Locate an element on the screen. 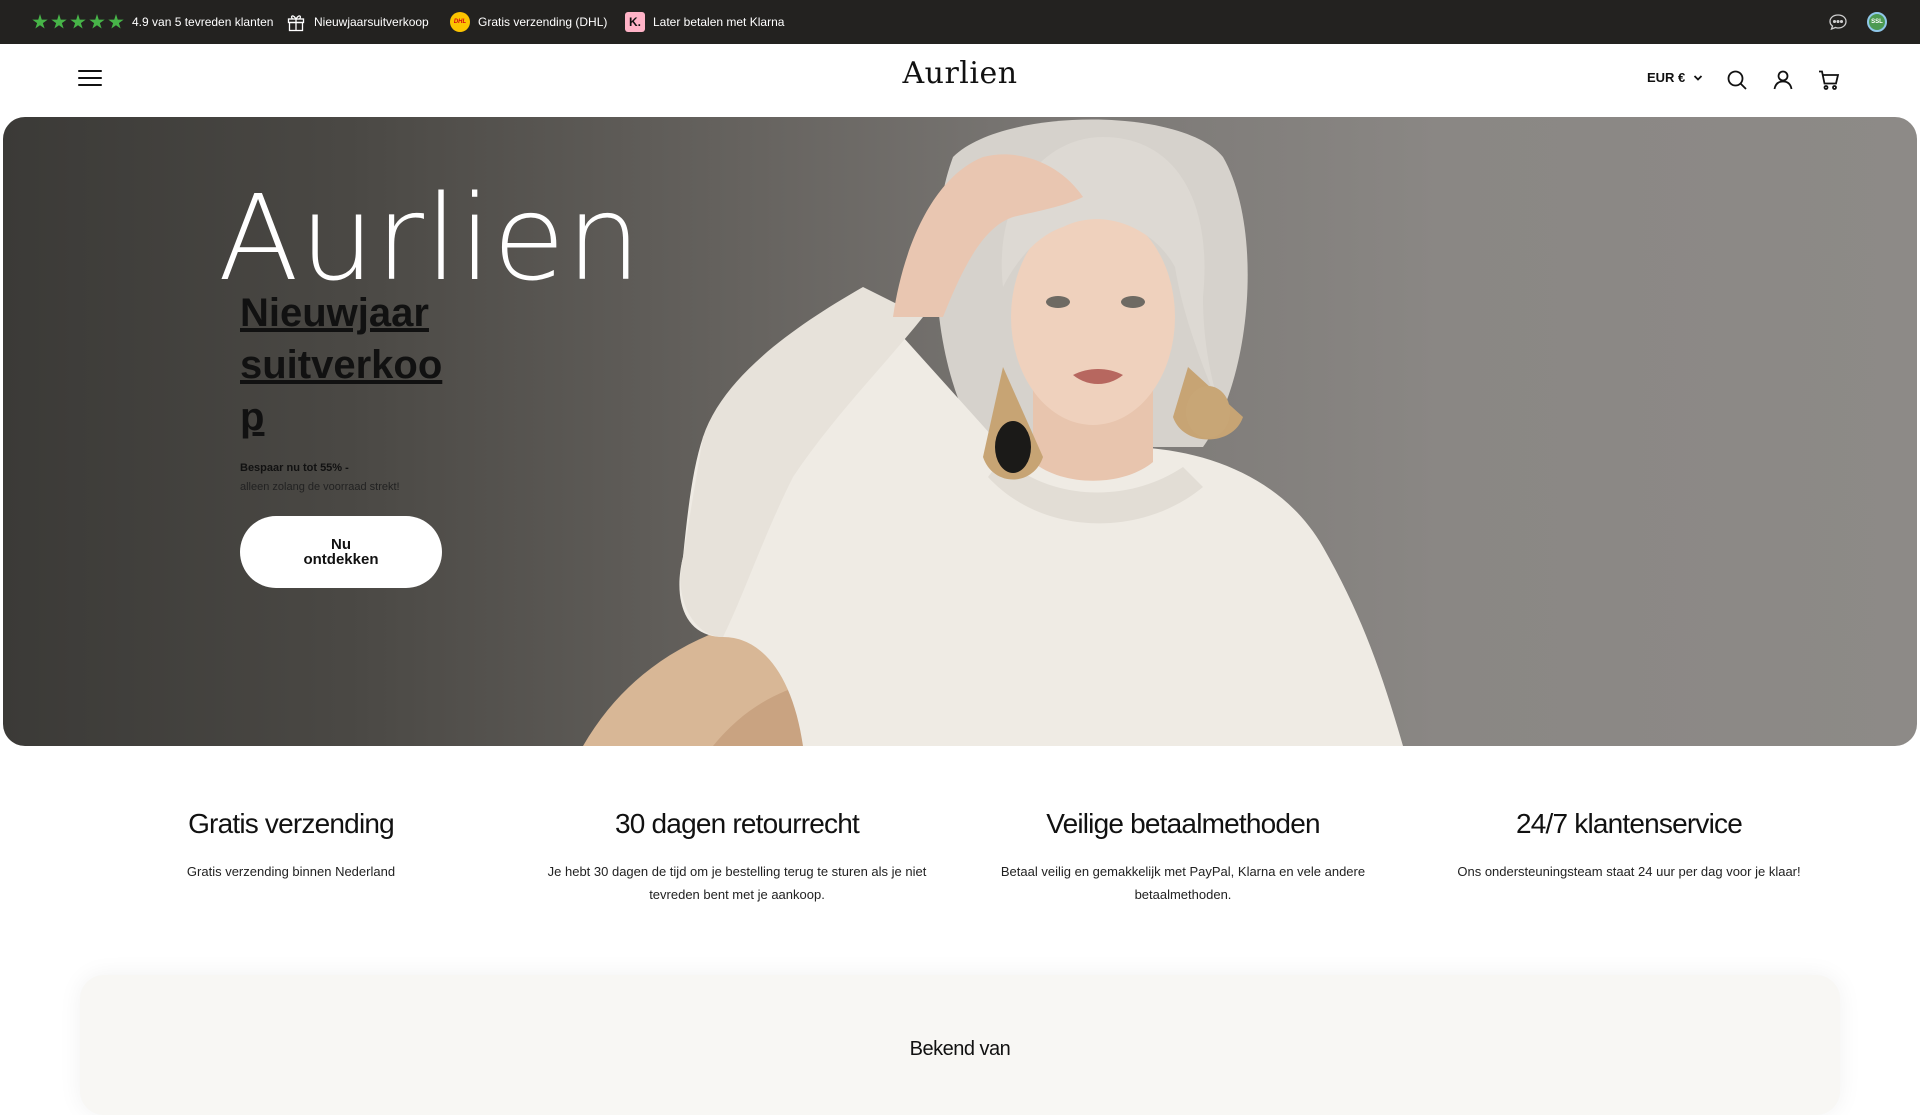  currency-label: EUR € is located at coordinates (1666, 77).